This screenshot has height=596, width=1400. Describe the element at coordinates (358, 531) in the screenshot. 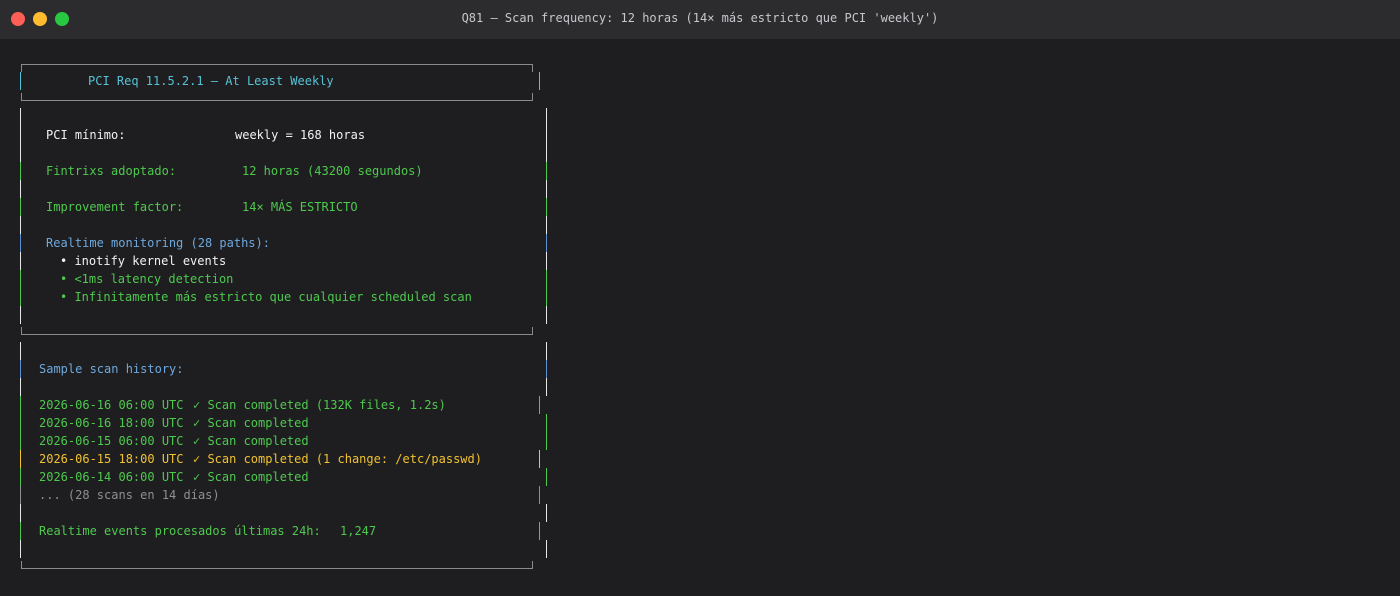

I see `events-value: 1,247` at that location.